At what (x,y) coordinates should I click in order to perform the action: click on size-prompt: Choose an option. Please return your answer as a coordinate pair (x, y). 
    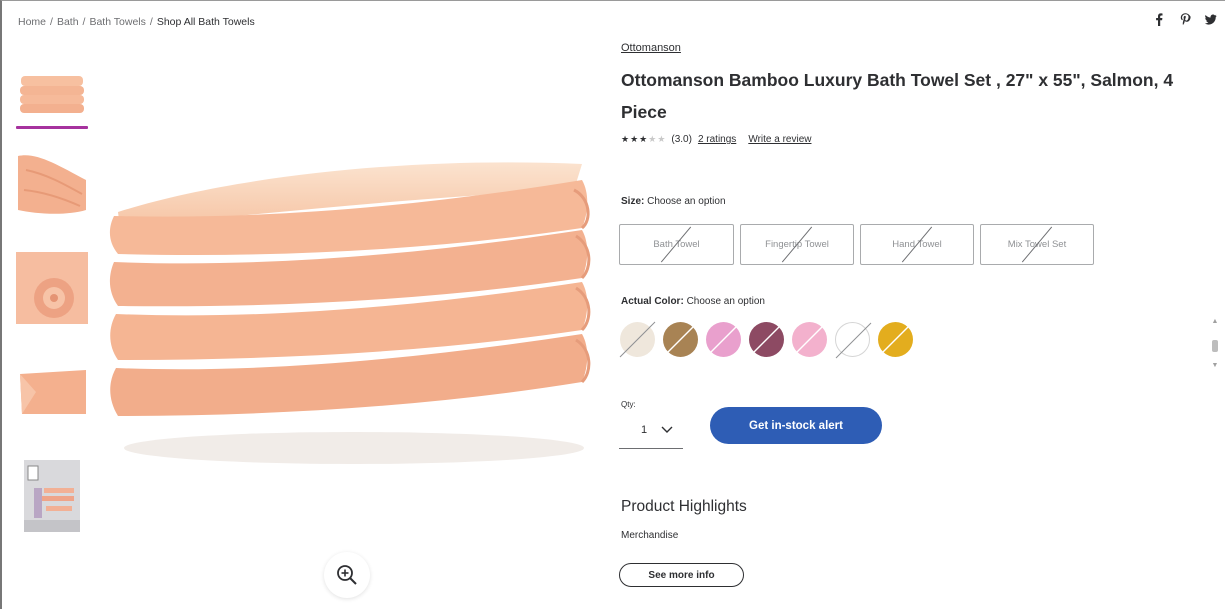
    Looking at the image, I should click on (686, 201).